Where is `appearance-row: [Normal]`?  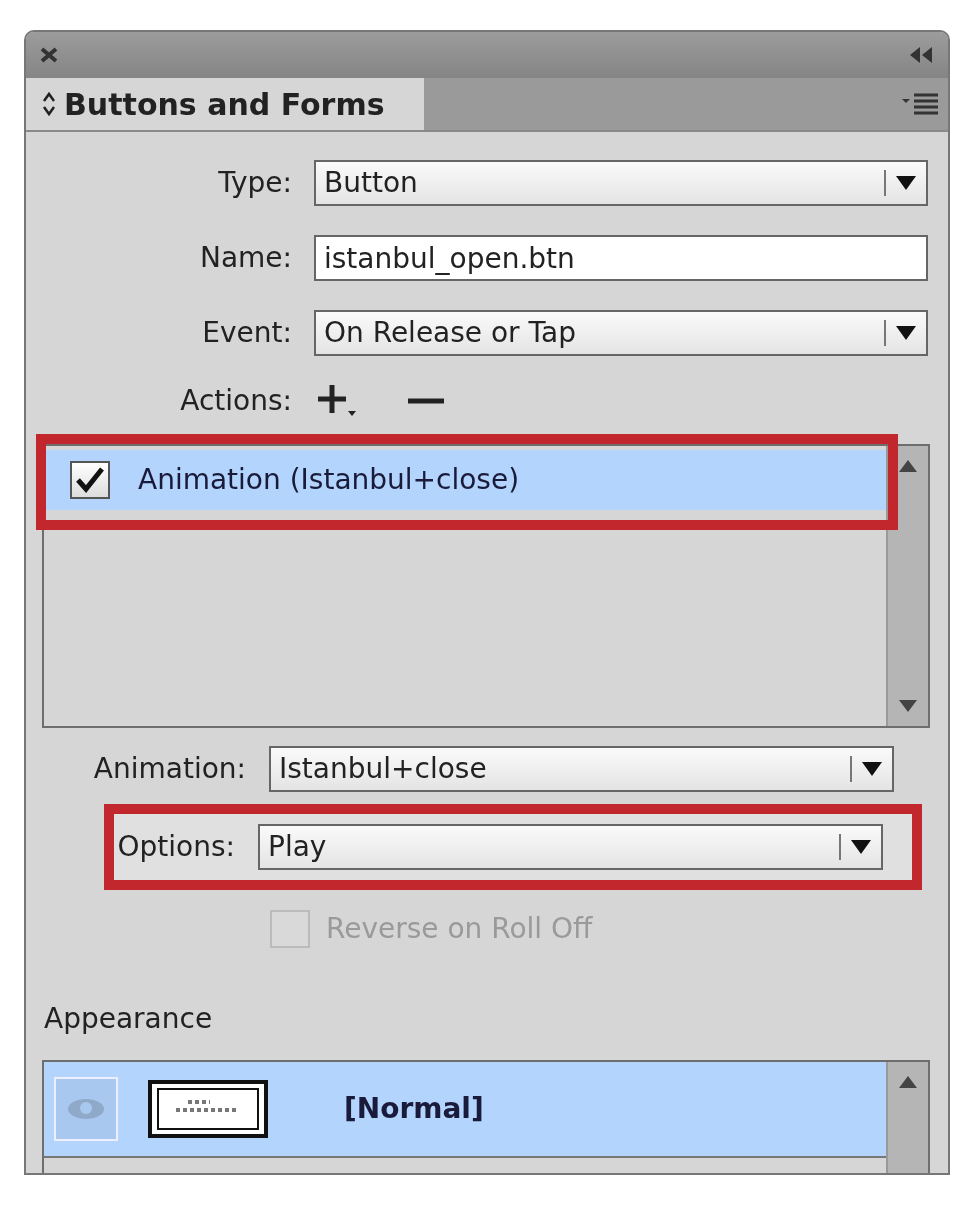 appearance-row: [Normal] is located at coordinates (465, 1110).